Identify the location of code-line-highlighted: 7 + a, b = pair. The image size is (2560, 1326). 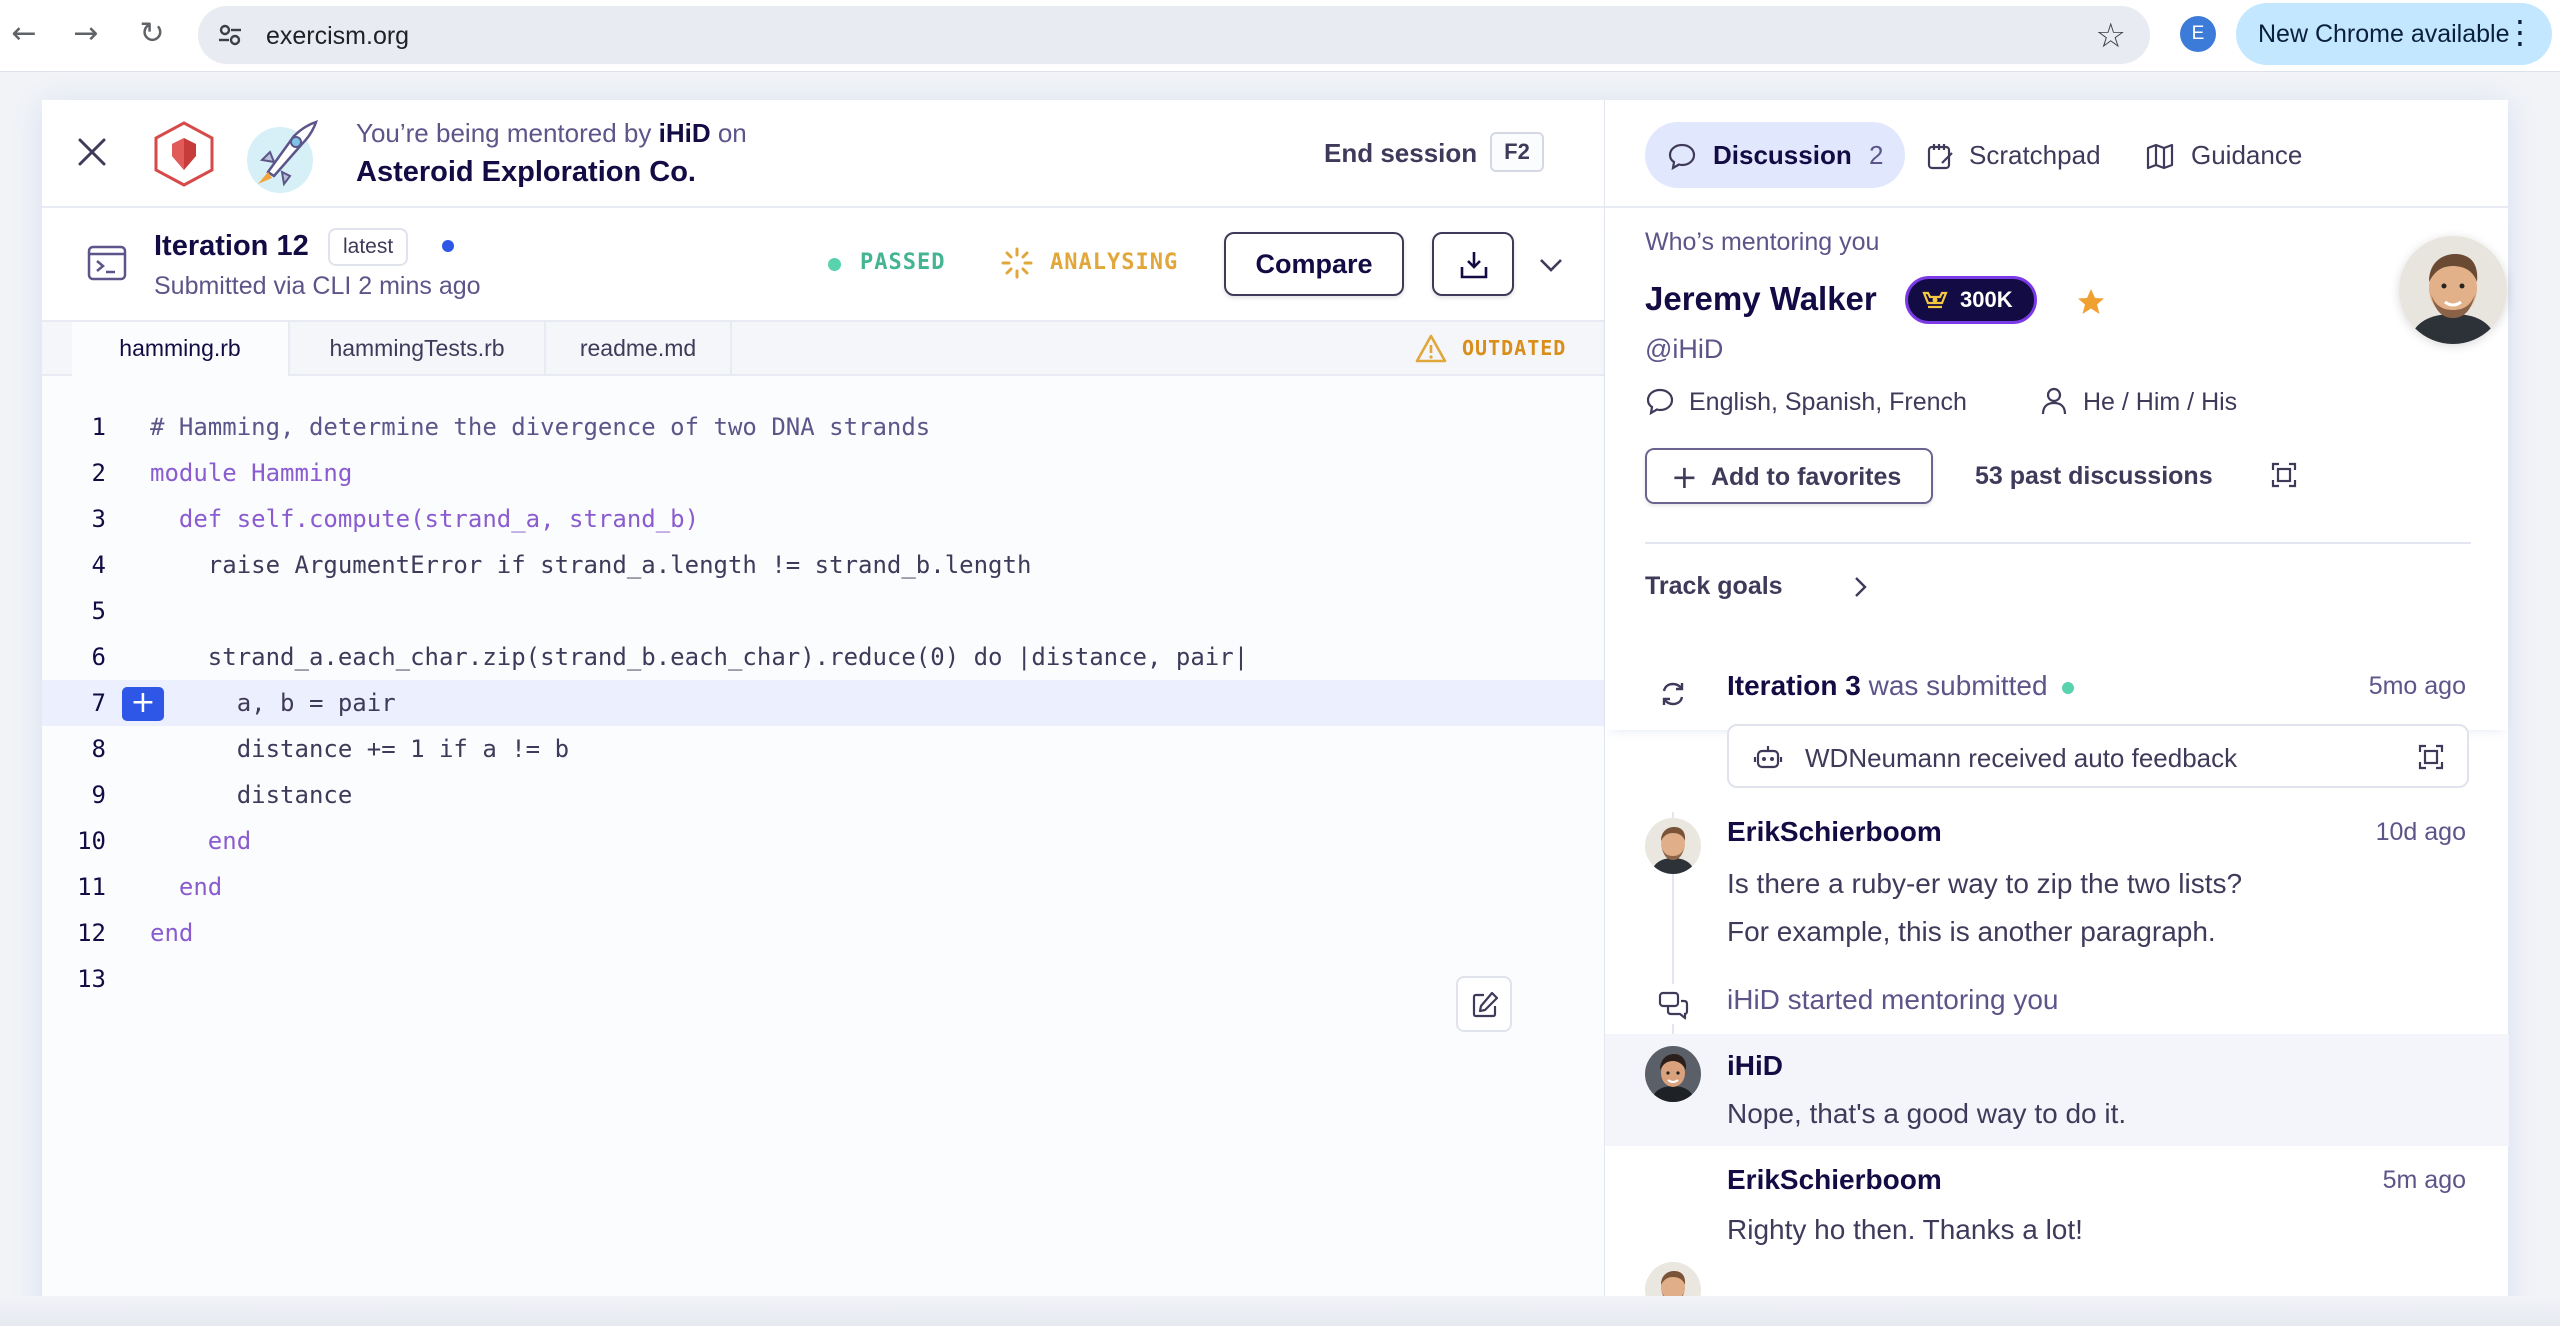
(823, 703).